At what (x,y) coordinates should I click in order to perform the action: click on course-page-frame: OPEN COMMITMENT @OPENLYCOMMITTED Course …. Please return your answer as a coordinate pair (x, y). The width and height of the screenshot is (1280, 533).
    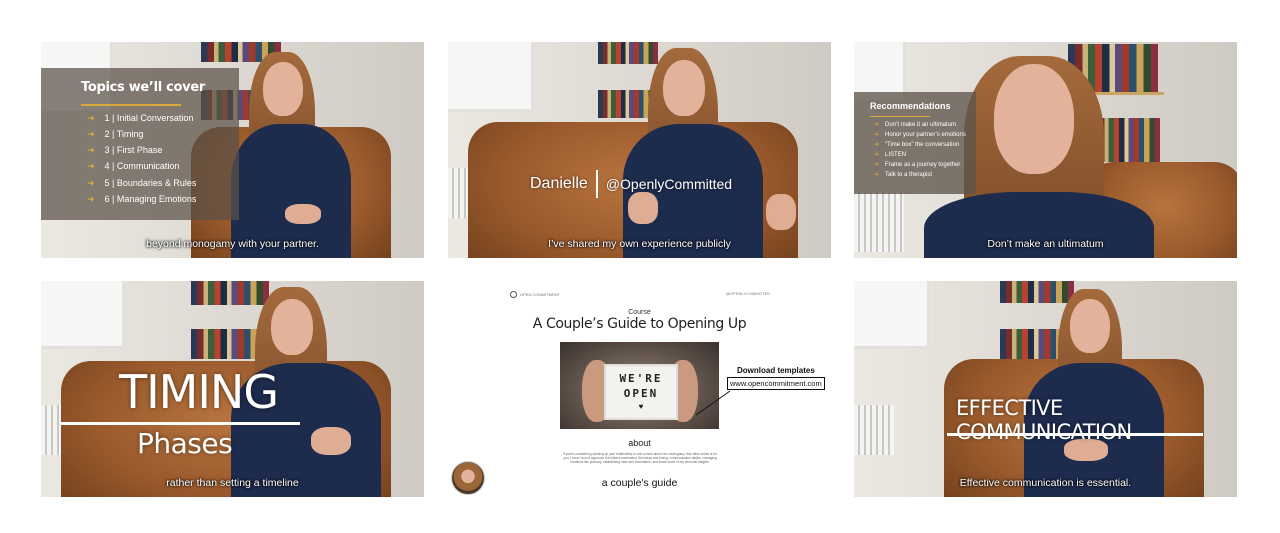
    Looking at the image, I should click on (639, 389).